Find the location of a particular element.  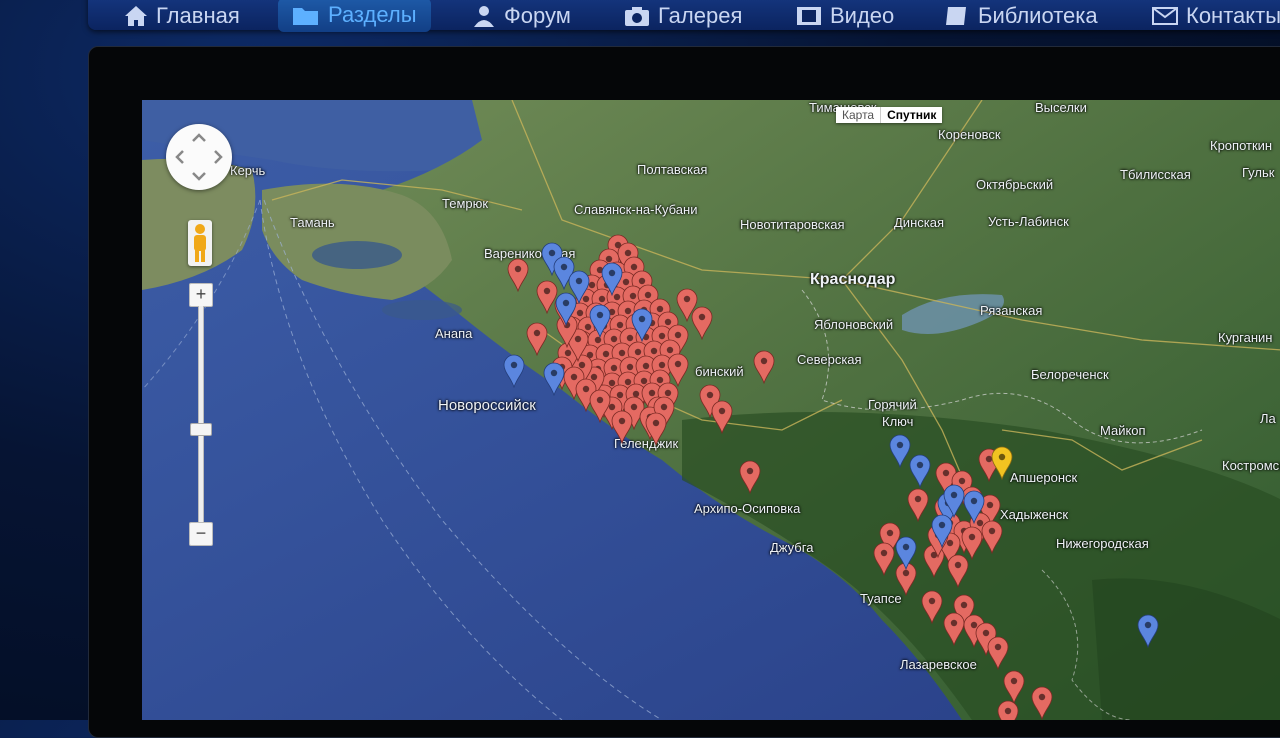

place-label: Краснодар is located at coordinates (853, 279).